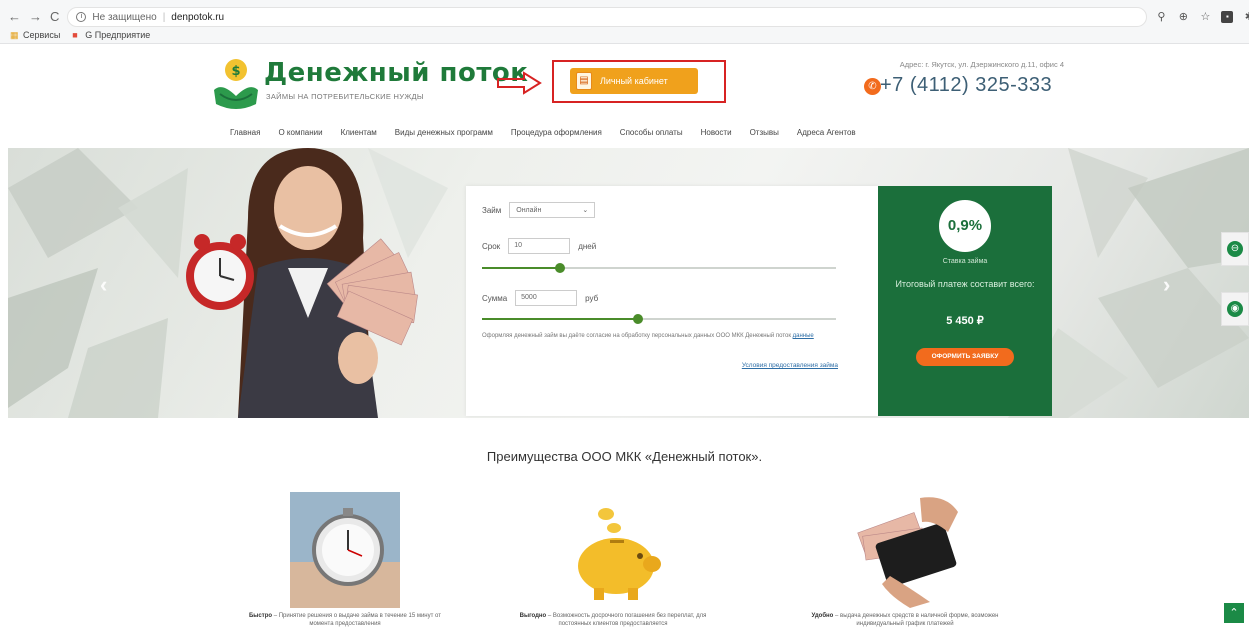 This screenshot has width=1249, height=639. What do you see at coordinates (519, 83) in the screenshot?
I see `annotation-arrow-icon` at bounding box center [519, 83].